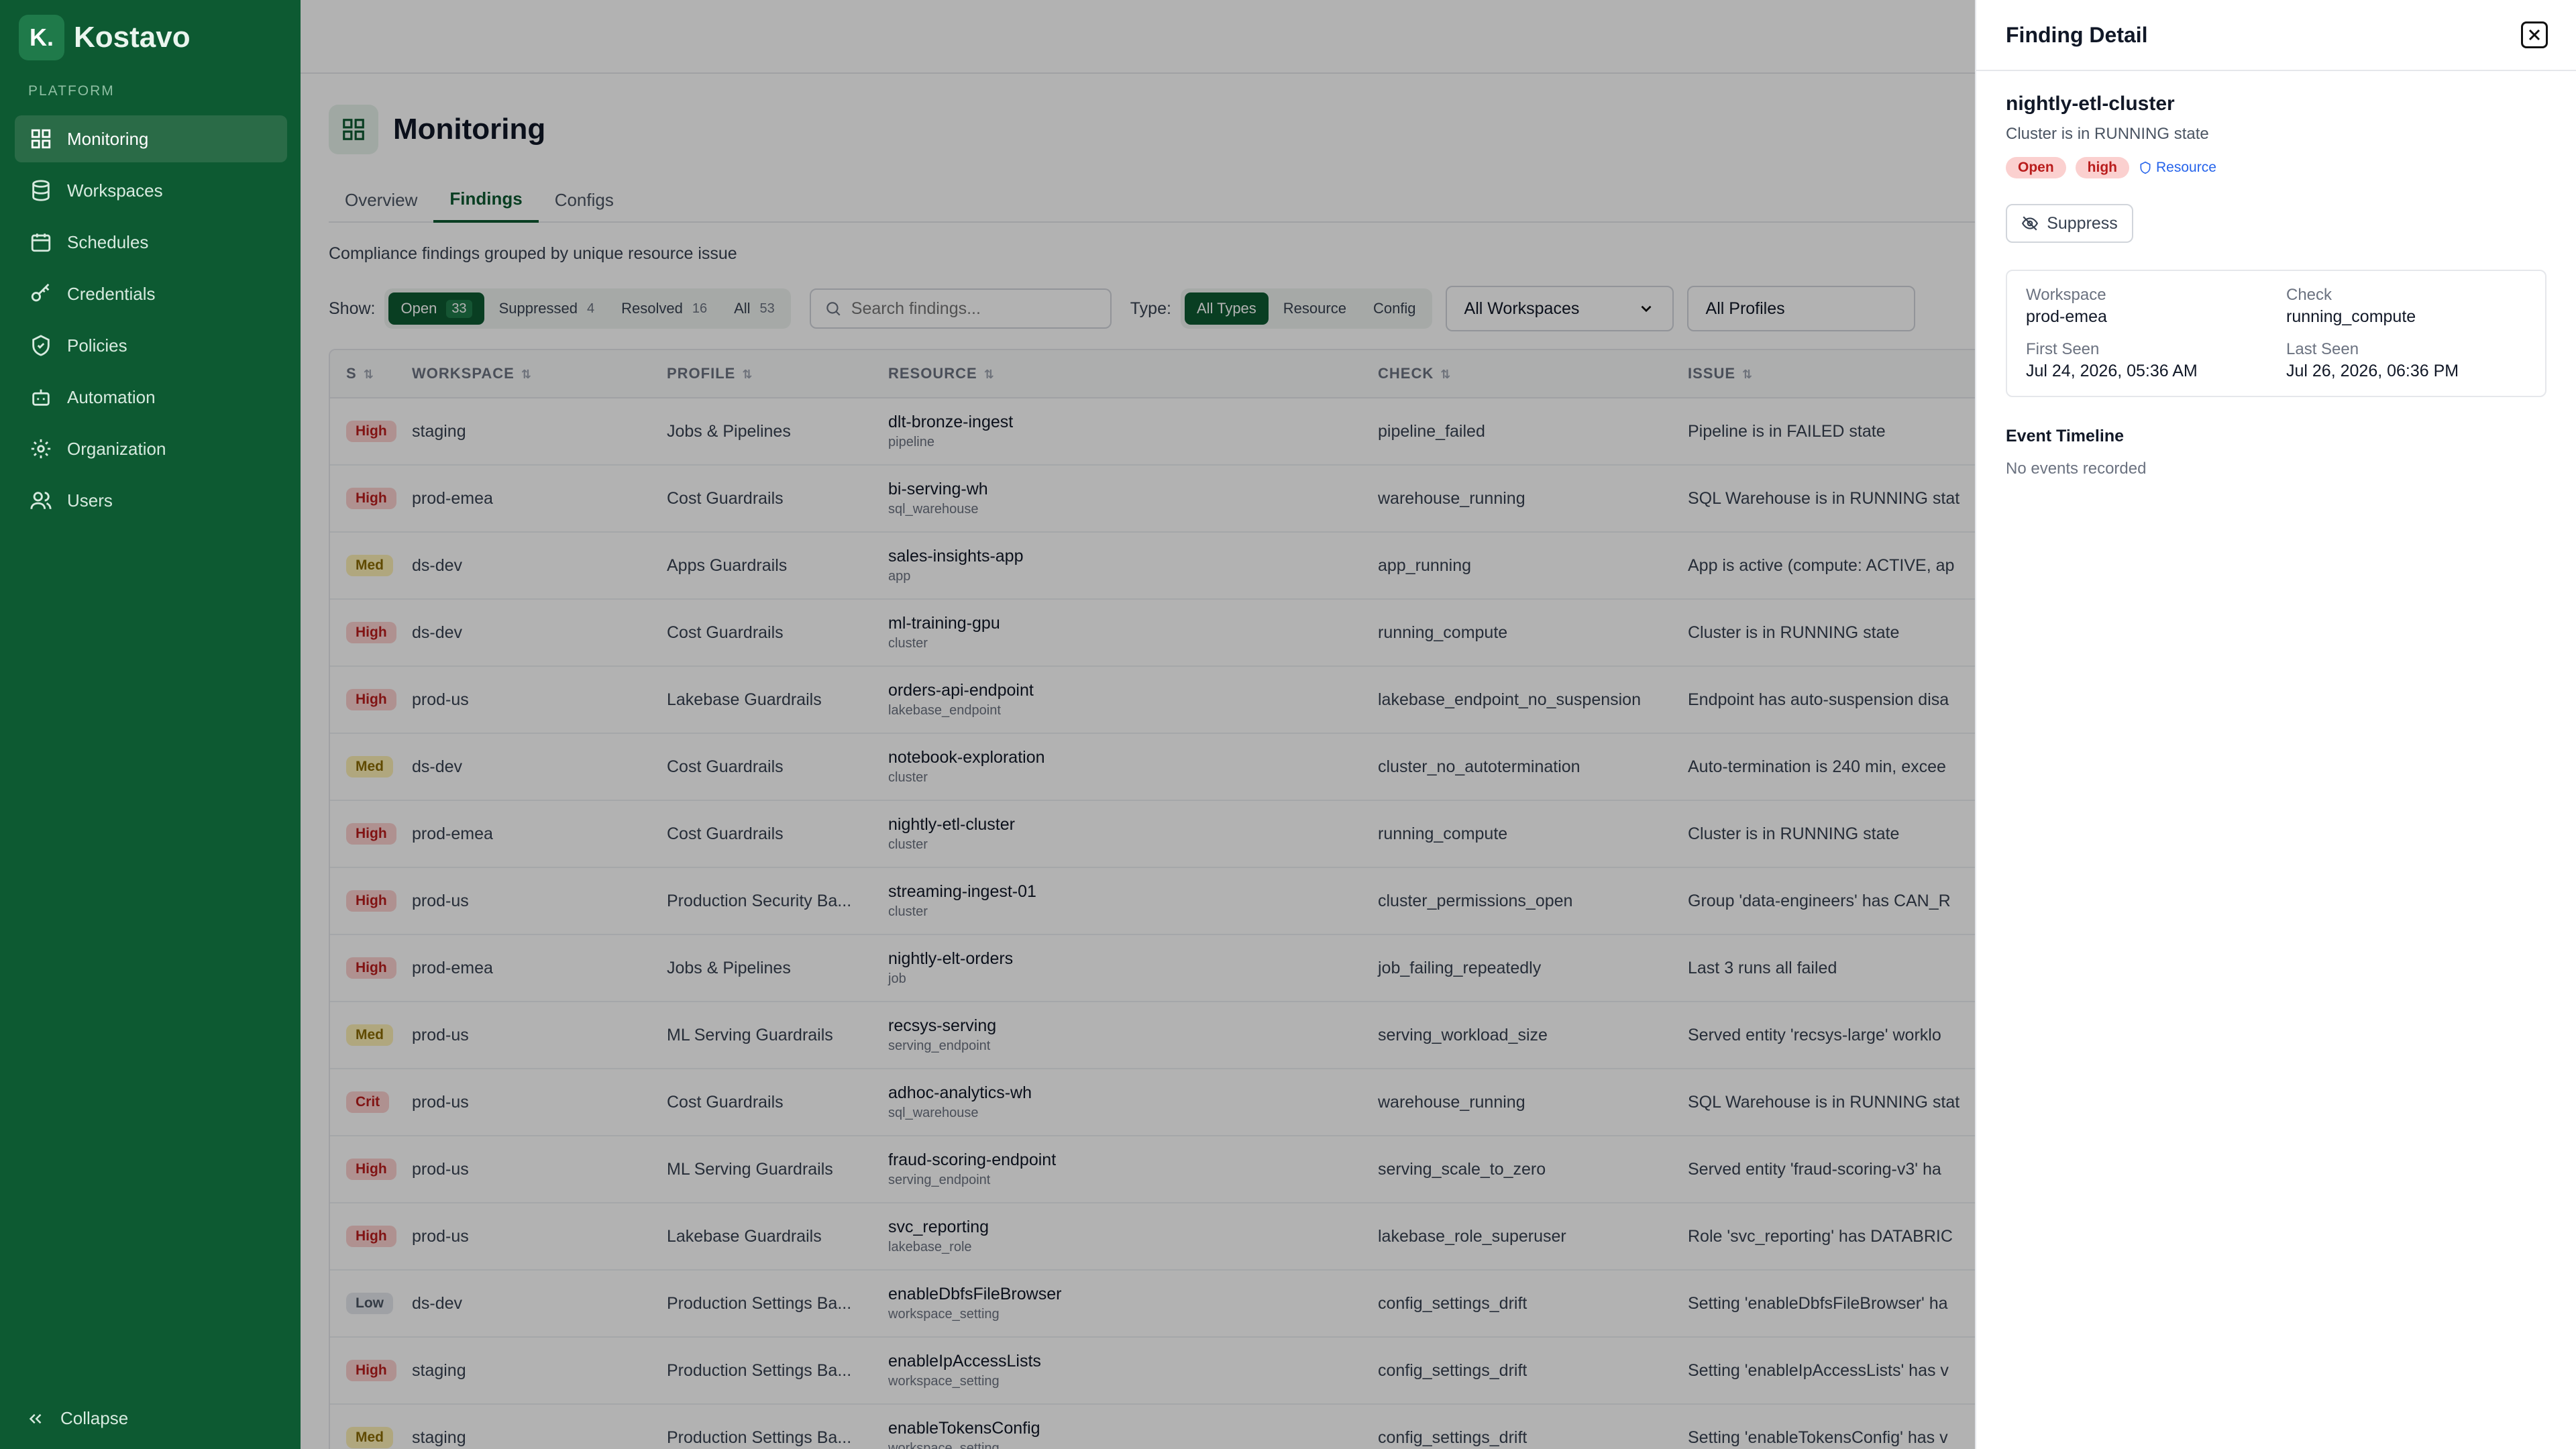 The width and height of the screenshot is (2576, 1449). What do you see at coordinates (151, 500) in the screenshot?
I see `sidebar-item-users: Users` at bounding box center [151, 500].